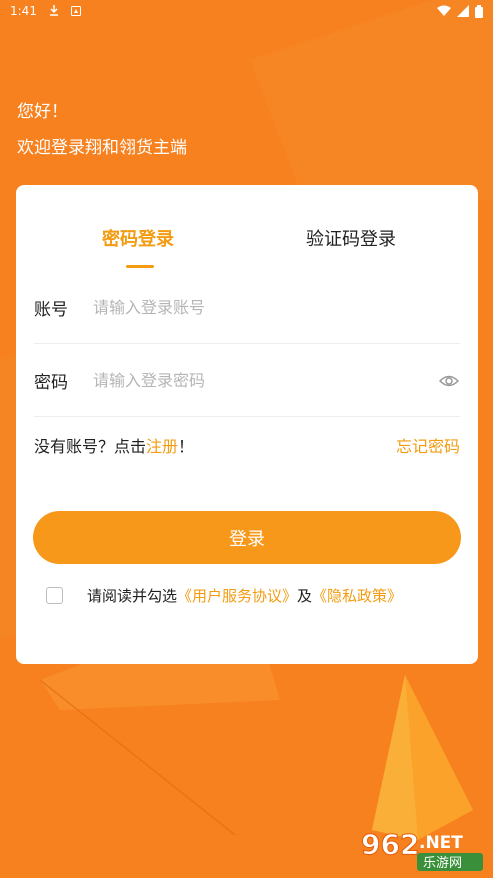  What do you see at coordinates (42, 112) in the screenshot?
I see `greeting-hello: 您好！` at bounding box center [42, 112].